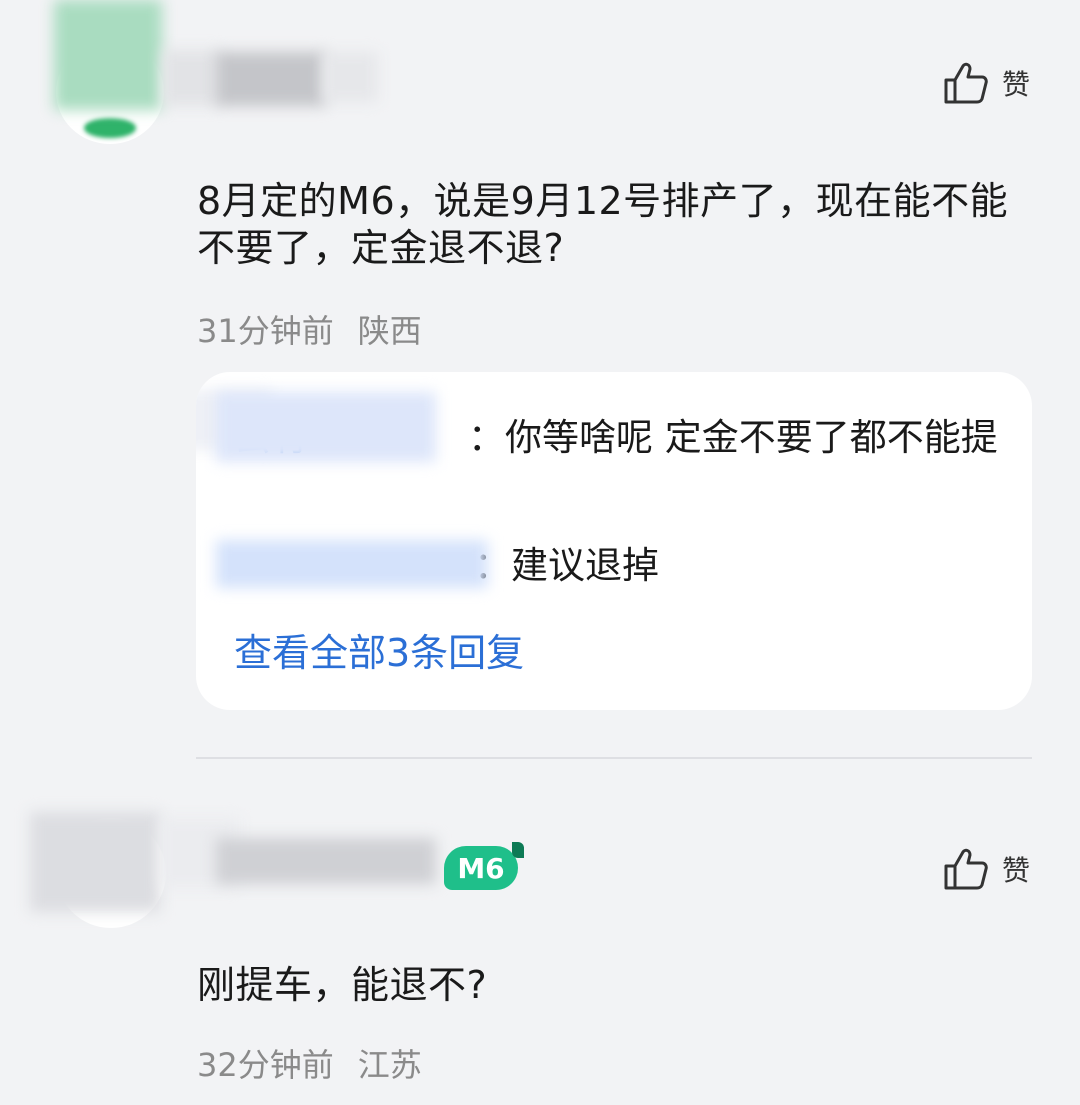  Describe the element at coordinates (566, 565) in the screenshot. I see `reply-text: ：建议退掉` at that location.